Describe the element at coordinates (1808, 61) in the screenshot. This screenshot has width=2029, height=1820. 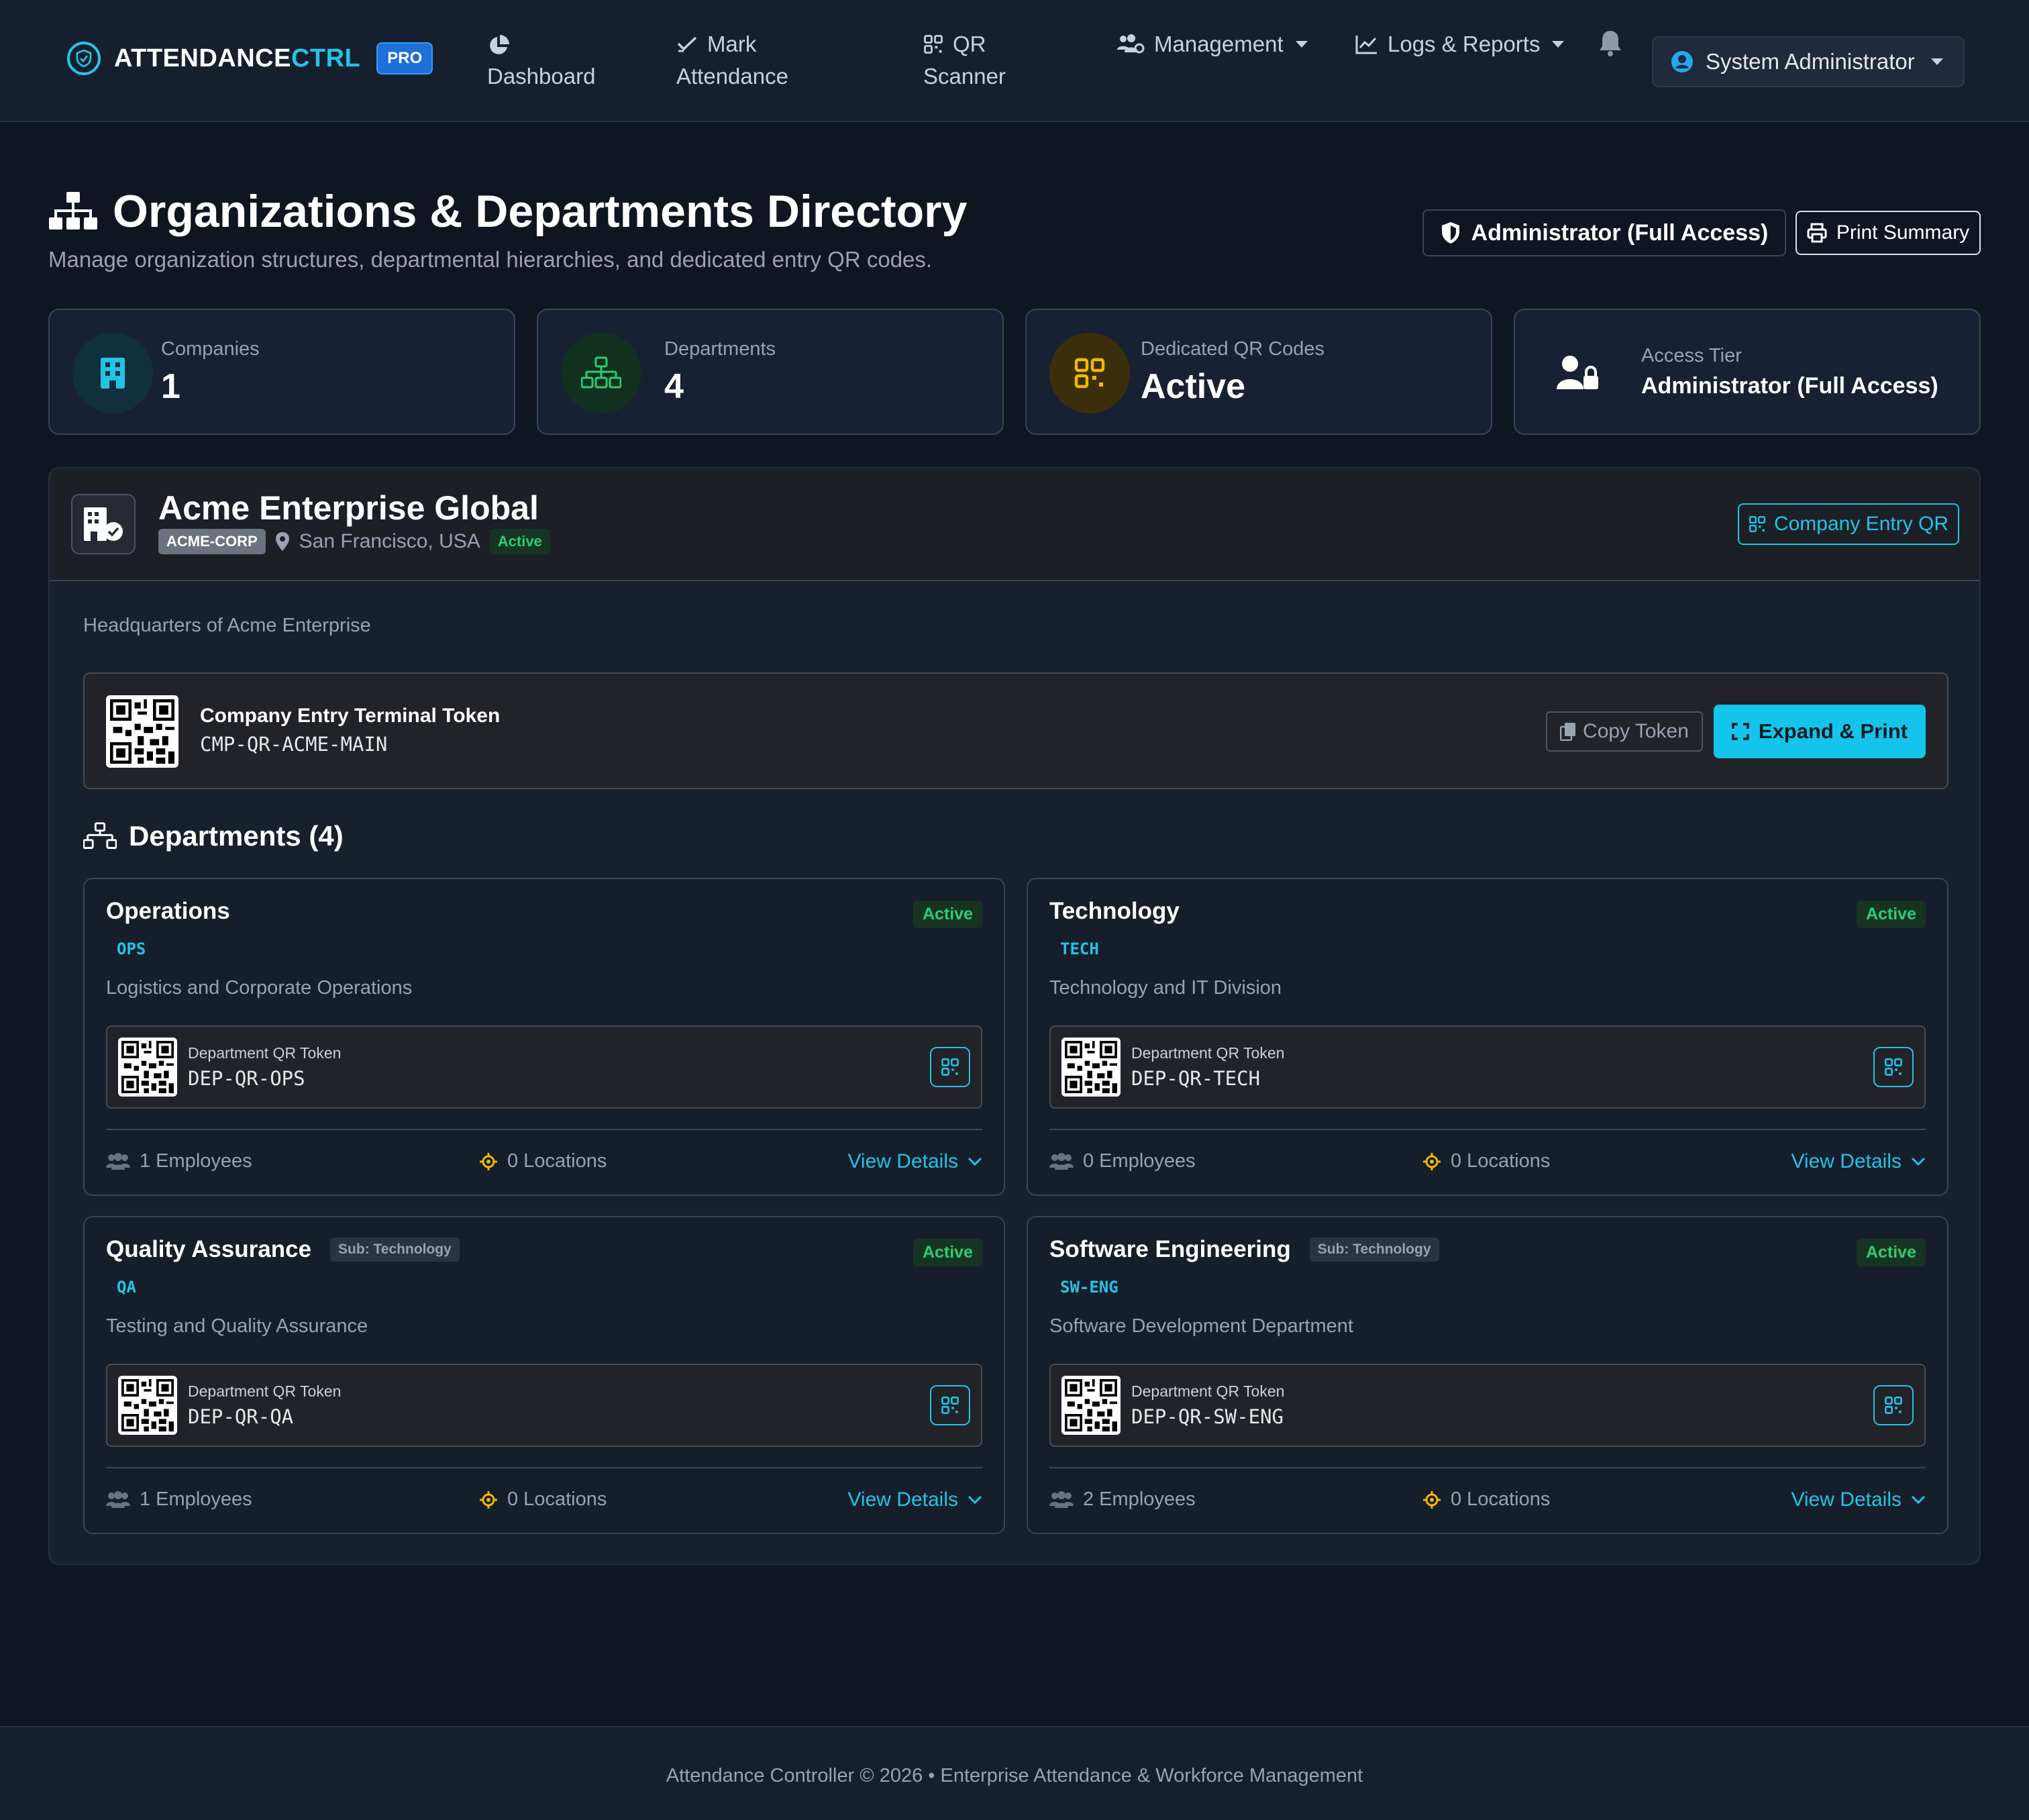
I see `user-menu-button: System Administrator` at that location.